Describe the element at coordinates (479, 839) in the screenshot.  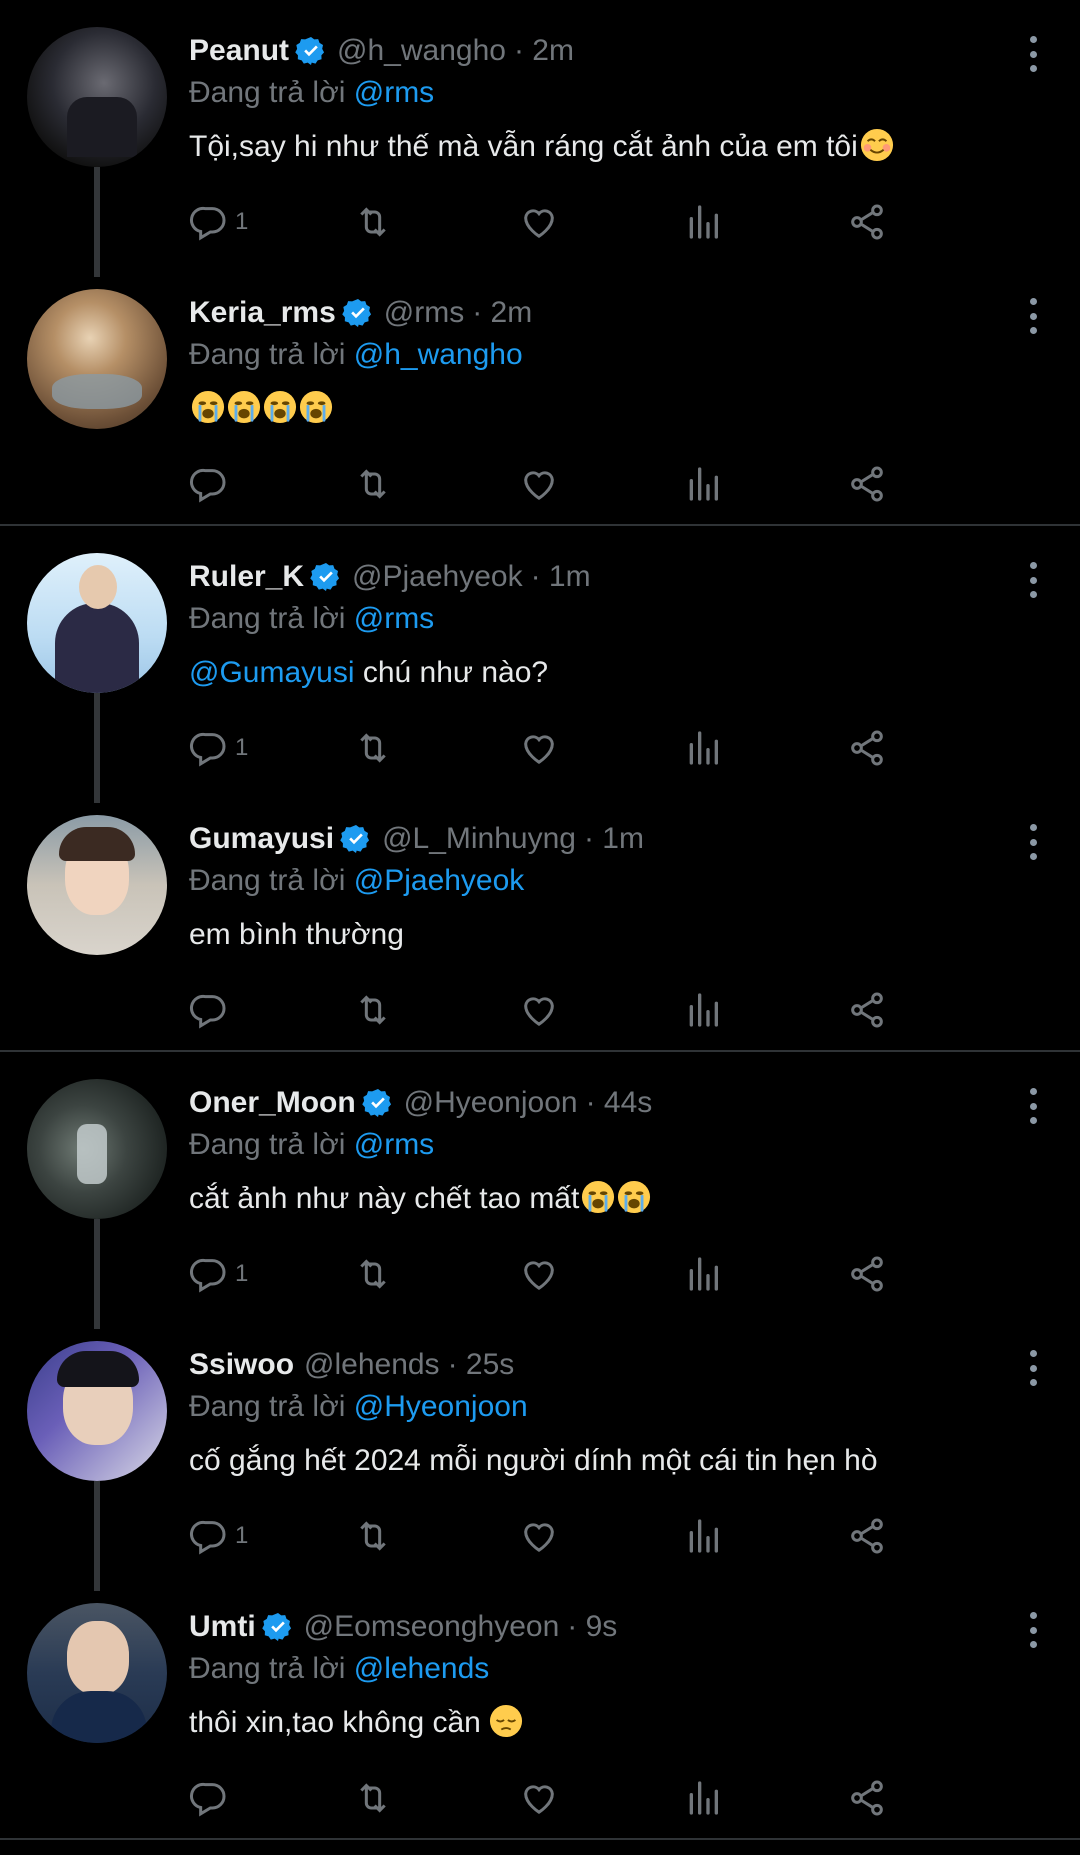
I see `user-handle: @L_Minhuyng` at that location.